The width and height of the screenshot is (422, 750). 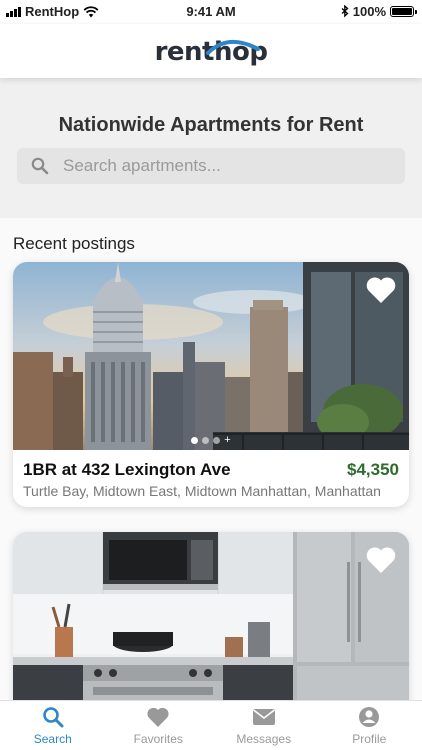 What do you see at coordinates (373, 469) in the screenshot?
I see `listing-price: $4,350` at bounding box center [373, 469].